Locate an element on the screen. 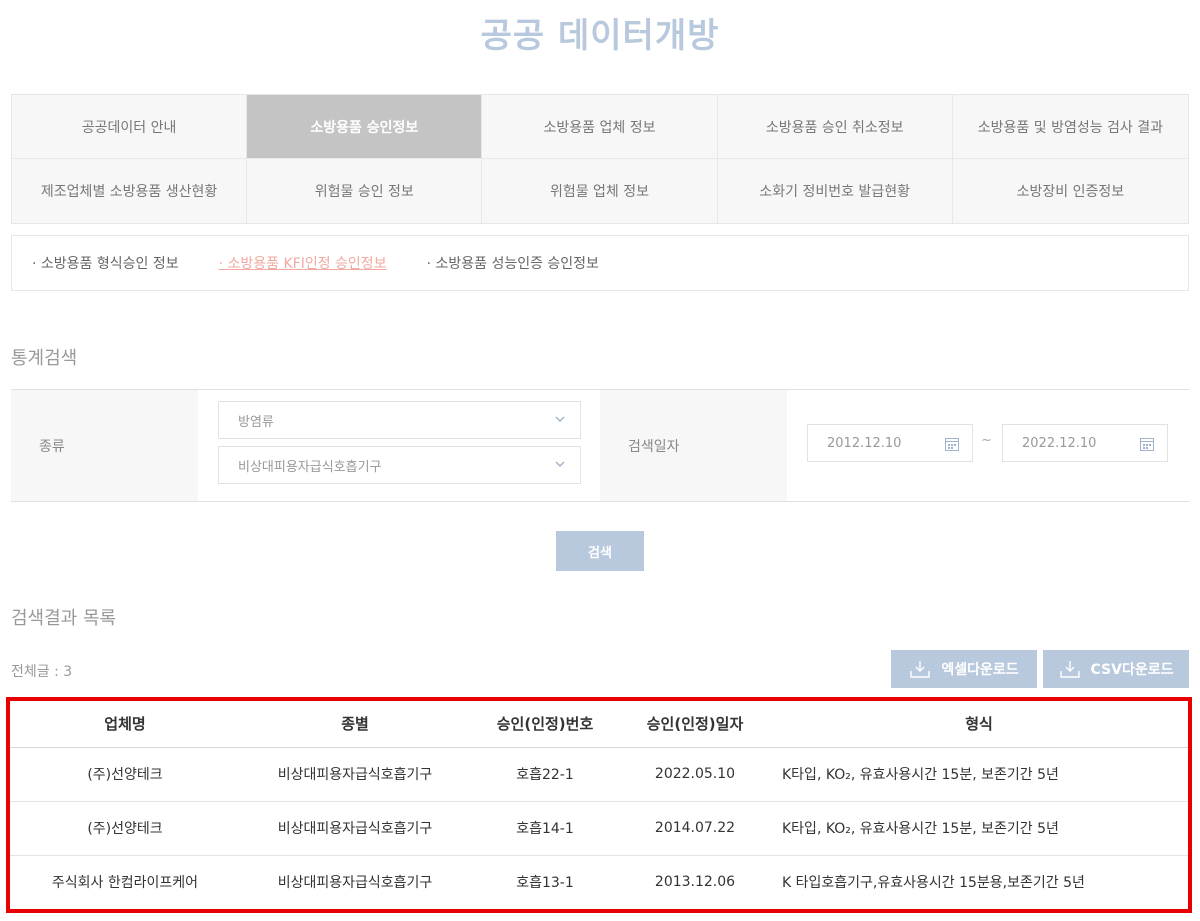 This screenshot has height=921, width=1200. excel-download-label: 엑셀다운로드 is located at coordinates (980, 670).